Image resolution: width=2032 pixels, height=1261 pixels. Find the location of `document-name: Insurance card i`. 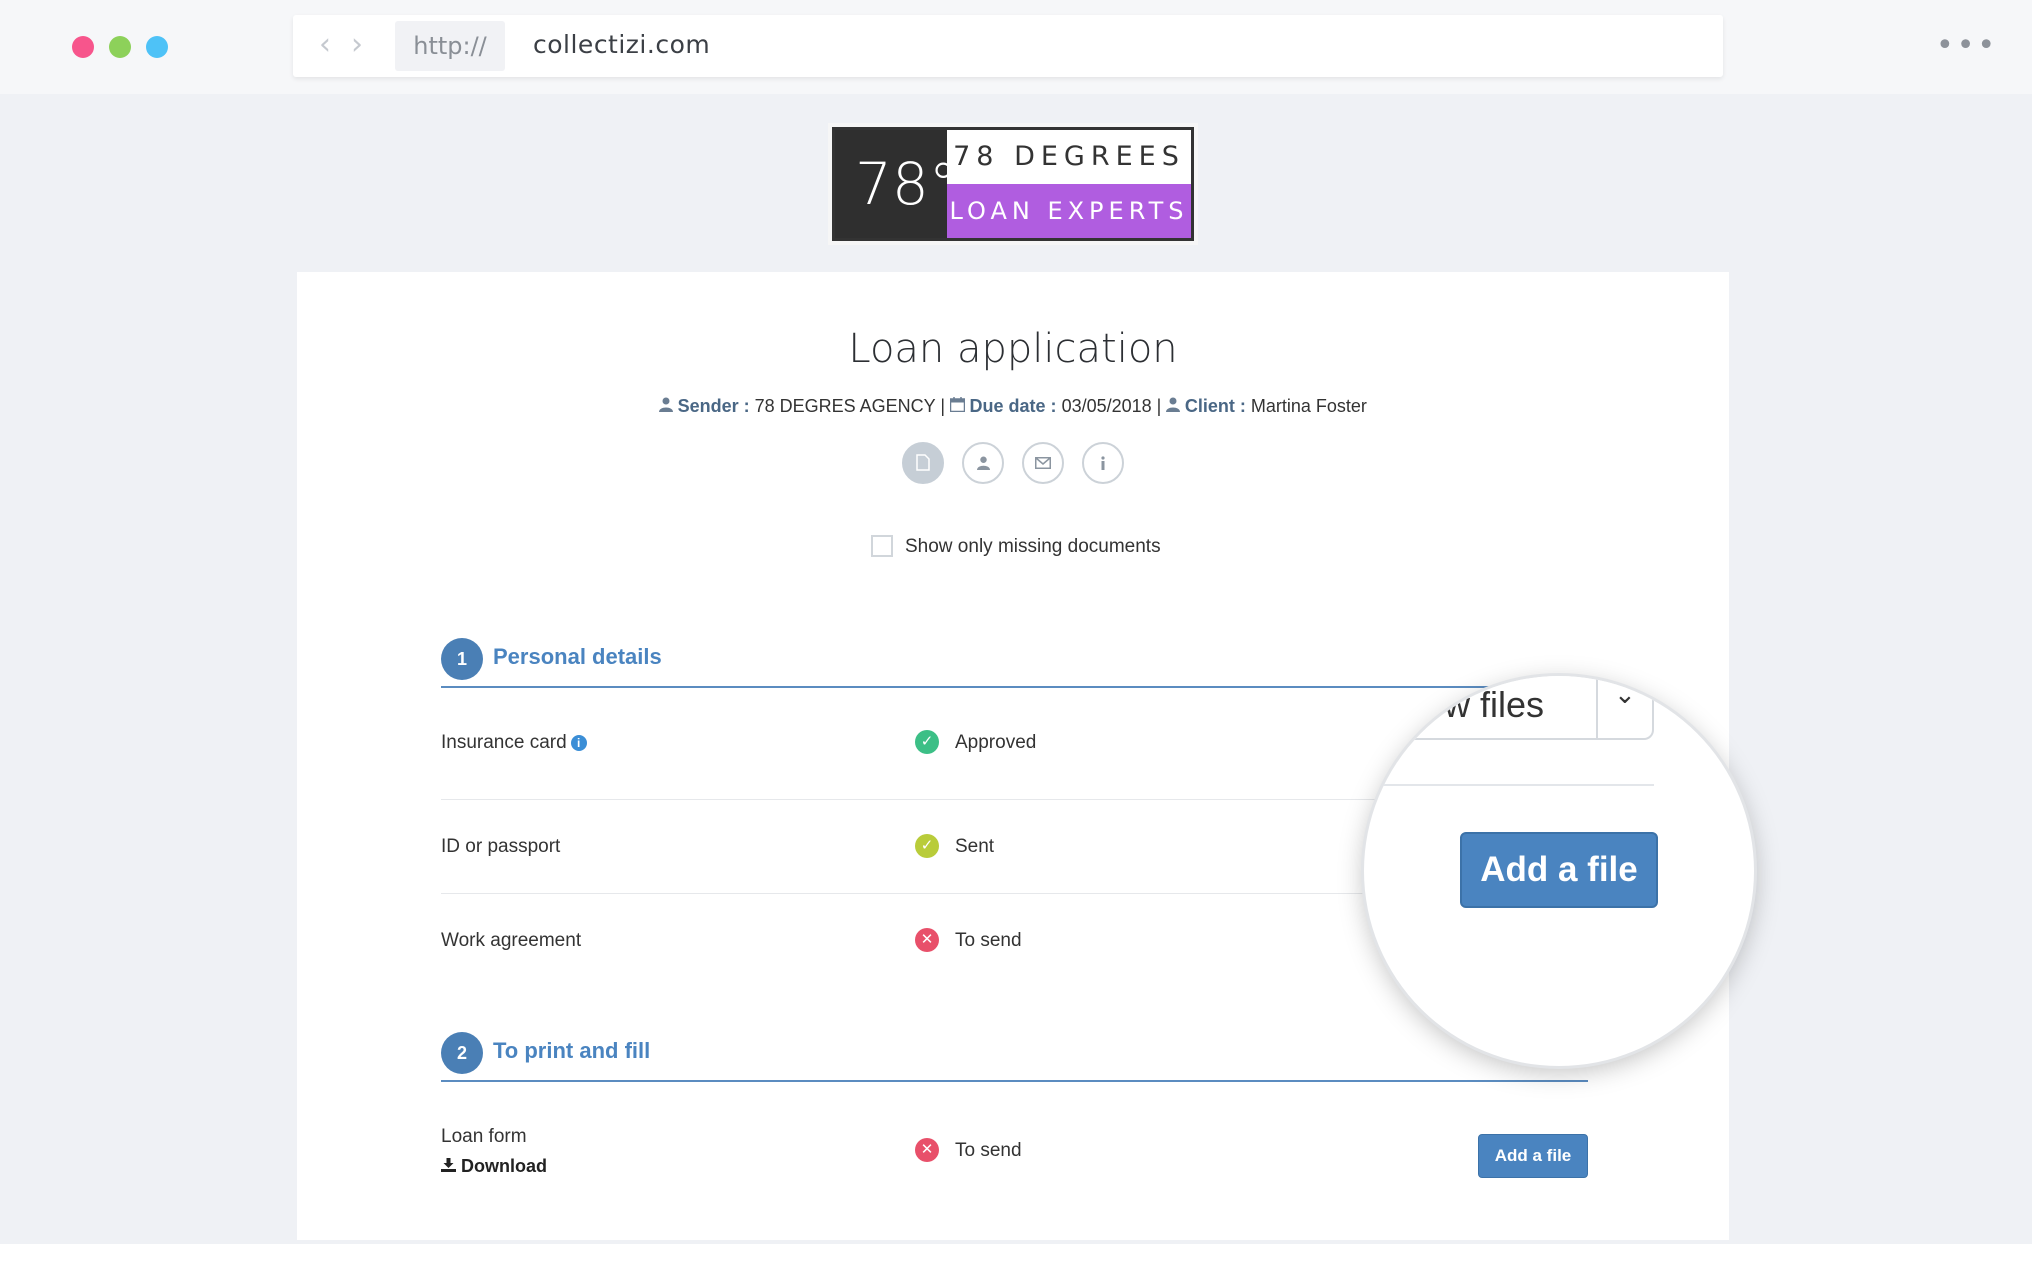

document-name: Insurance card i is located at coordinates (514, 743).